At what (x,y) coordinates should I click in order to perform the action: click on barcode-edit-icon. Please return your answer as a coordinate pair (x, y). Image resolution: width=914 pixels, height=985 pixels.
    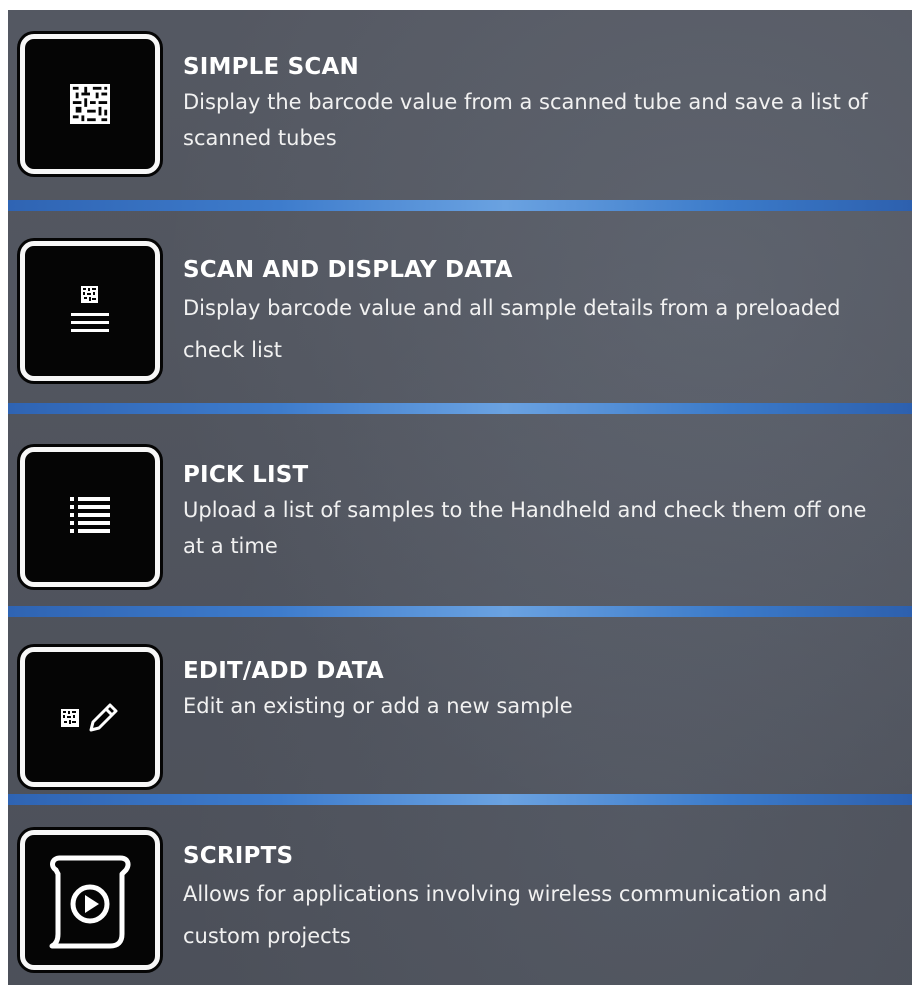
    Looking at the image, I should click on (89, 717).